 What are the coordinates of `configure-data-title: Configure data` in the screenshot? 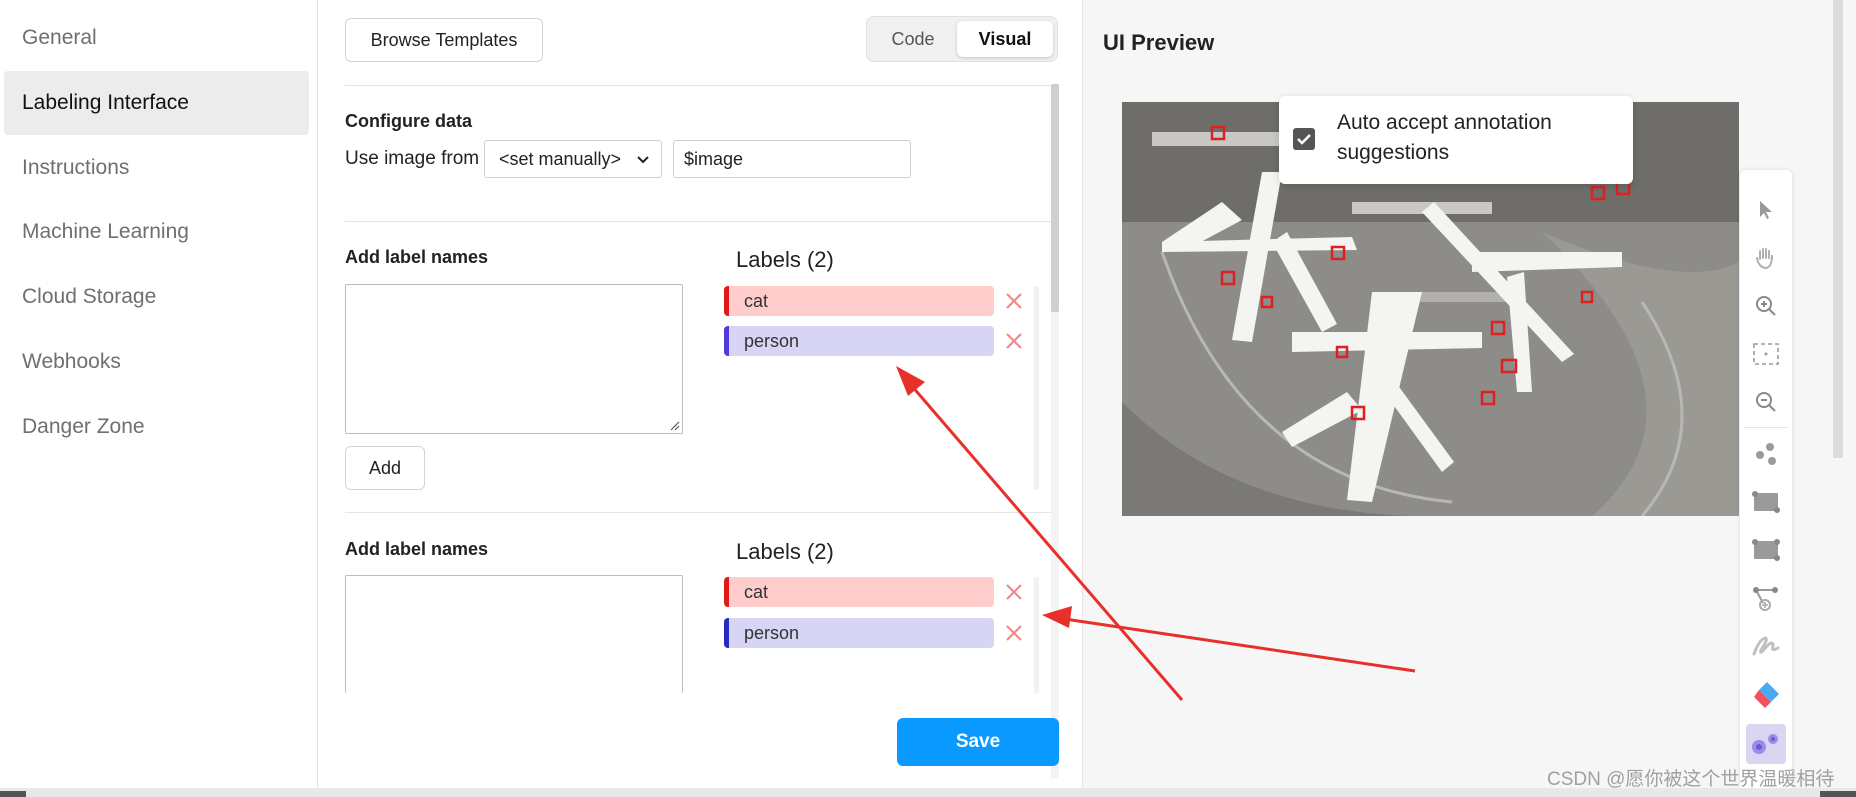 It's located at (409, 121).